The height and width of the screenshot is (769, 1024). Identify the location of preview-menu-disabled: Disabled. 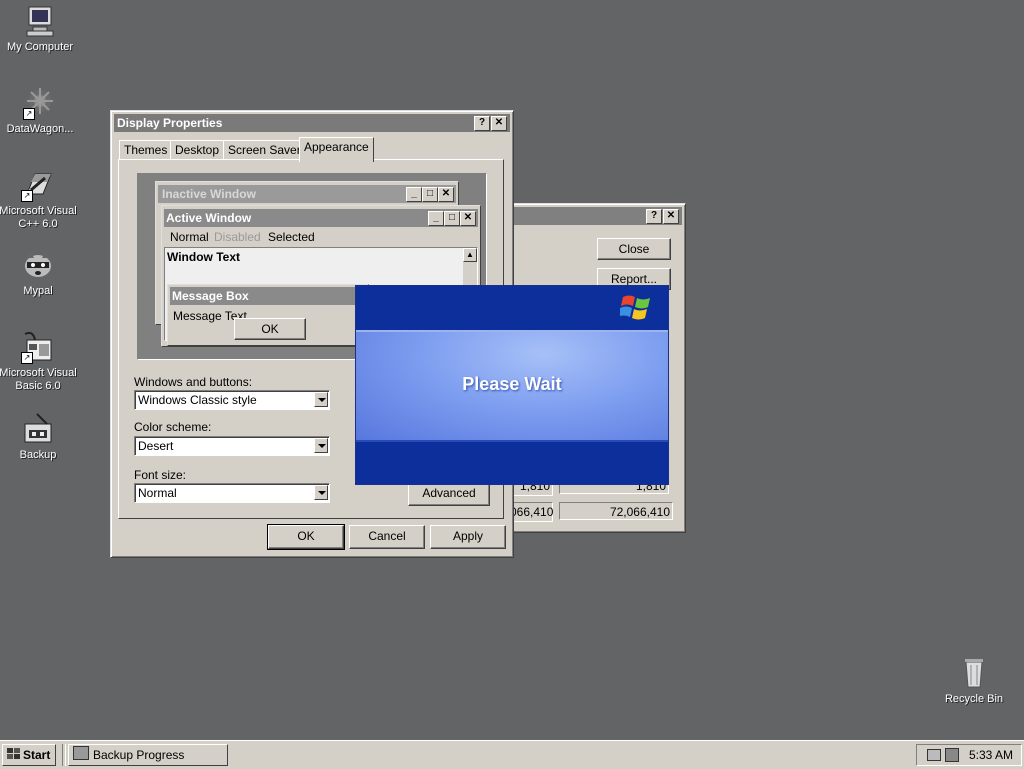
(237, 237).